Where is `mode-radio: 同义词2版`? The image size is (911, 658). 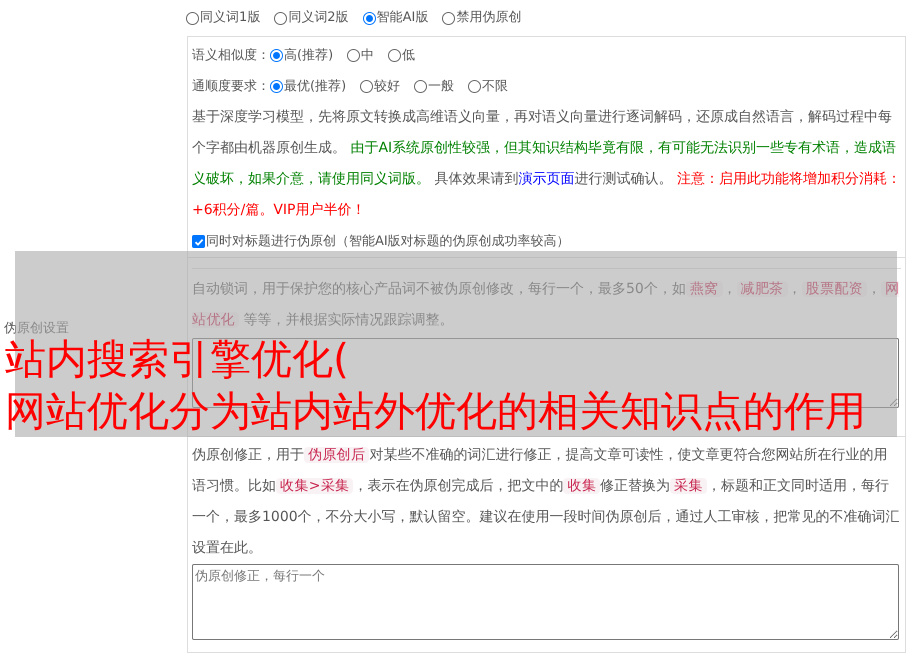 mode-radio: 同义词2版 is located at coordinates (311, 18).